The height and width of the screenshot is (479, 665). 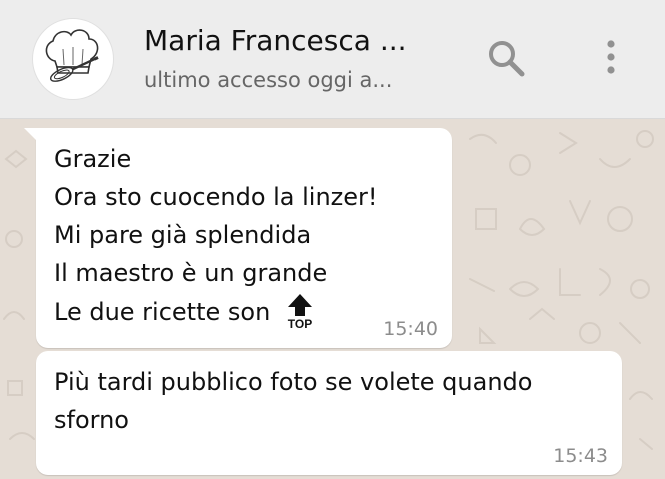 I want to click on message-line: Il maestro è un grande, so click(x=191, y=273).